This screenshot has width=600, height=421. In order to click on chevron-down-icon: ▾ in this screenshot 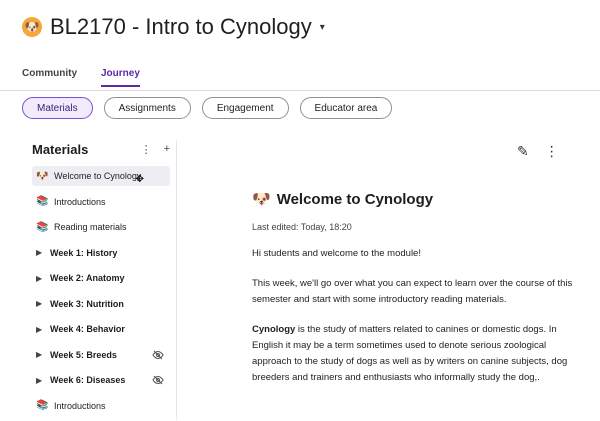, I will do `click(322, 27)`.